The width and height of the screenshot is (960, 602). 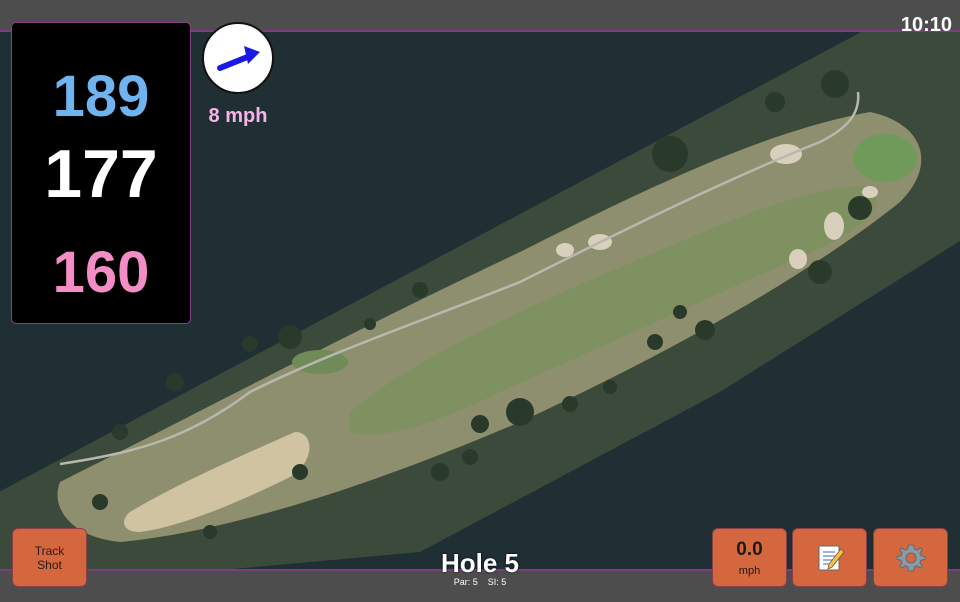 I want to click on green, so click(x=885, y=158).